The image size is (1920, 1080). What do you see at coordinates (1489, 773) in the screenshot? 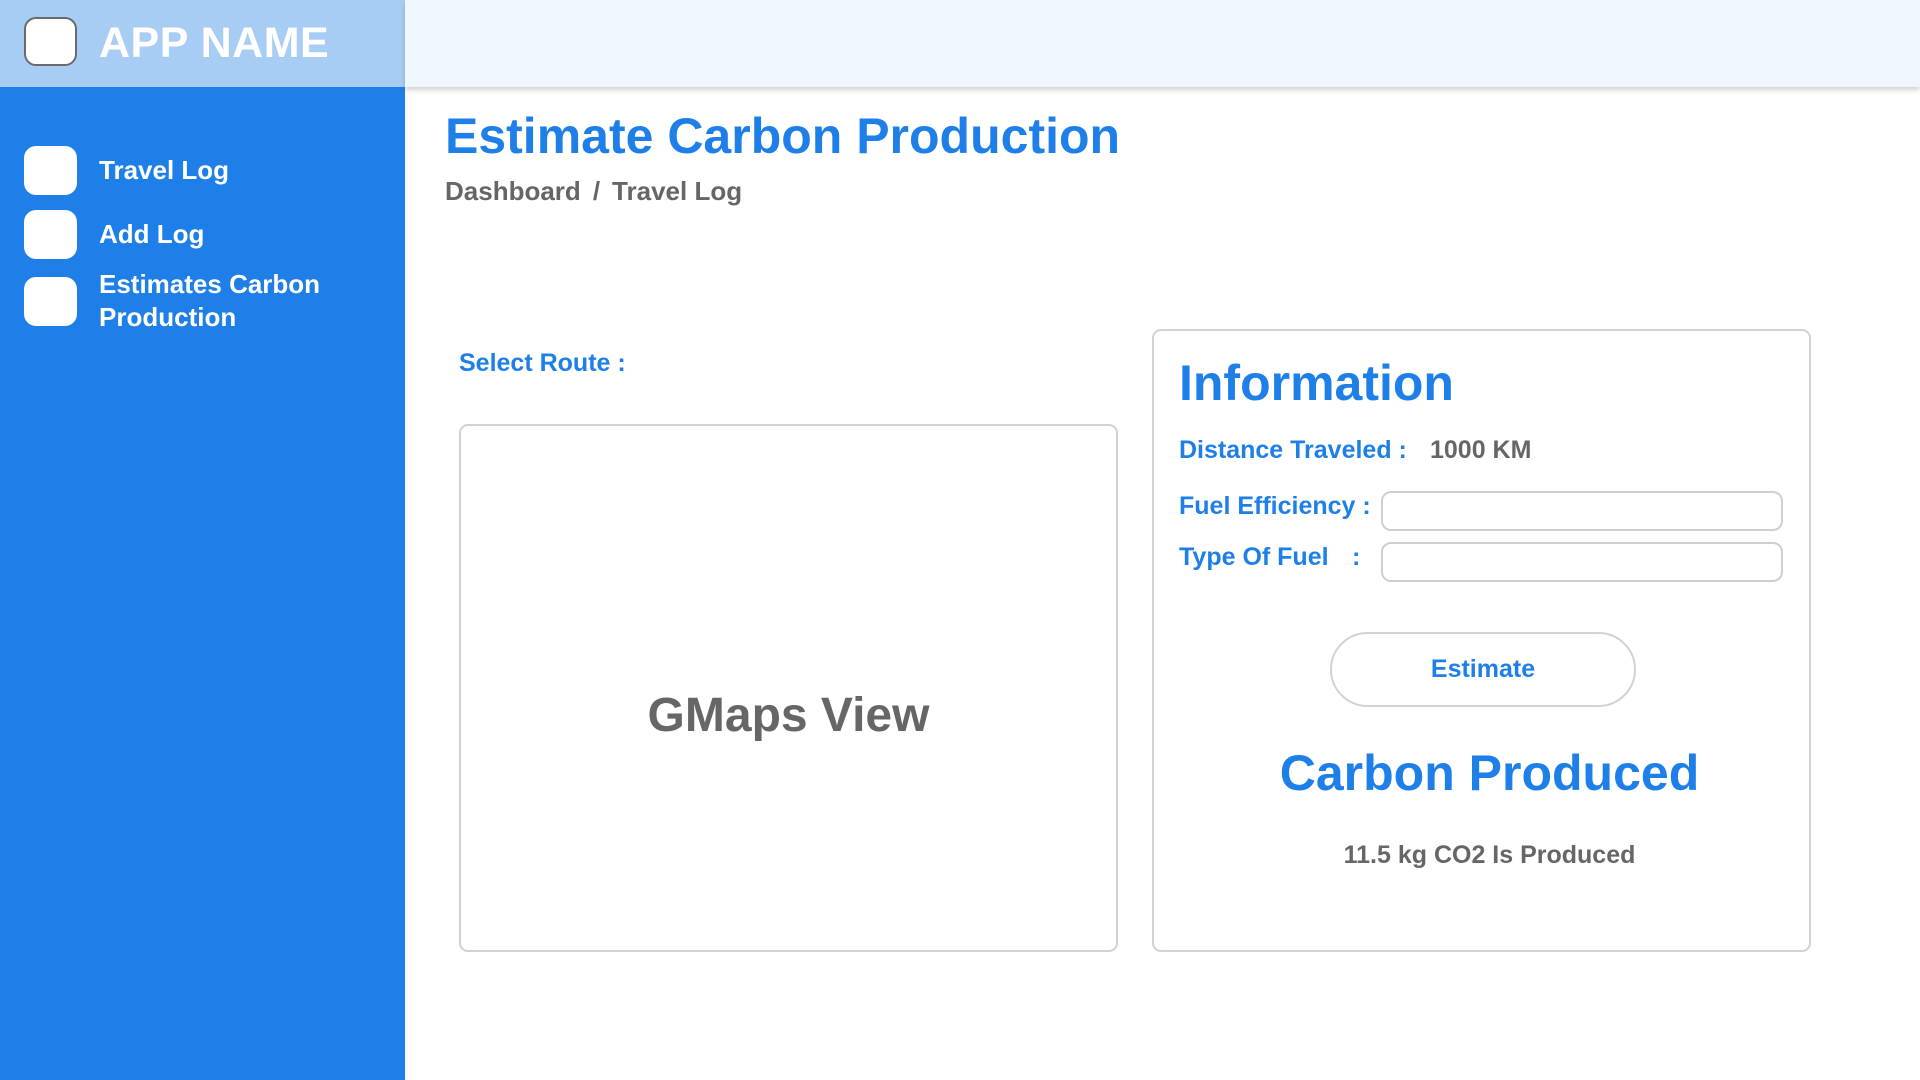
I see `carbon-produced-title: Carbon Produced` at bounding box center [1489, 773].